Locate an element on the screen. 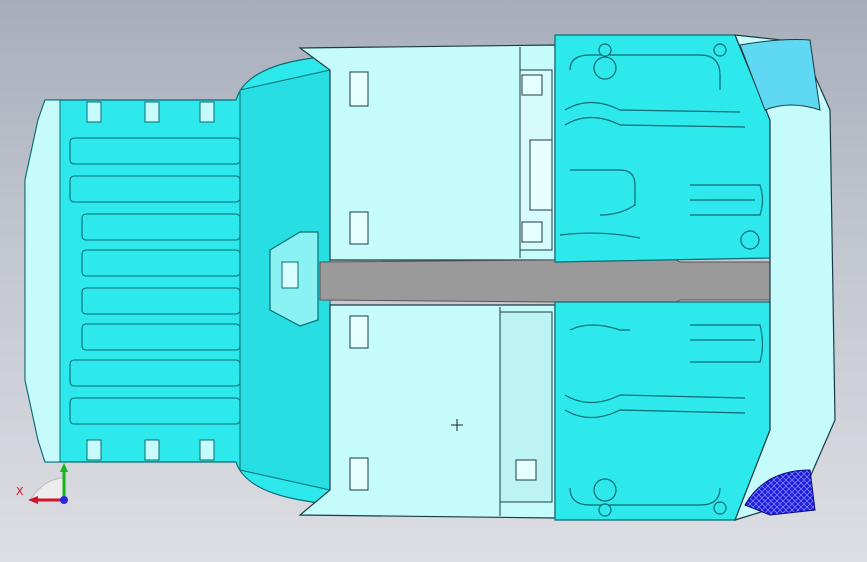 The height and width of the screenshot is (562, 867). mid-floor-upper is located at coordinates (427, 152).